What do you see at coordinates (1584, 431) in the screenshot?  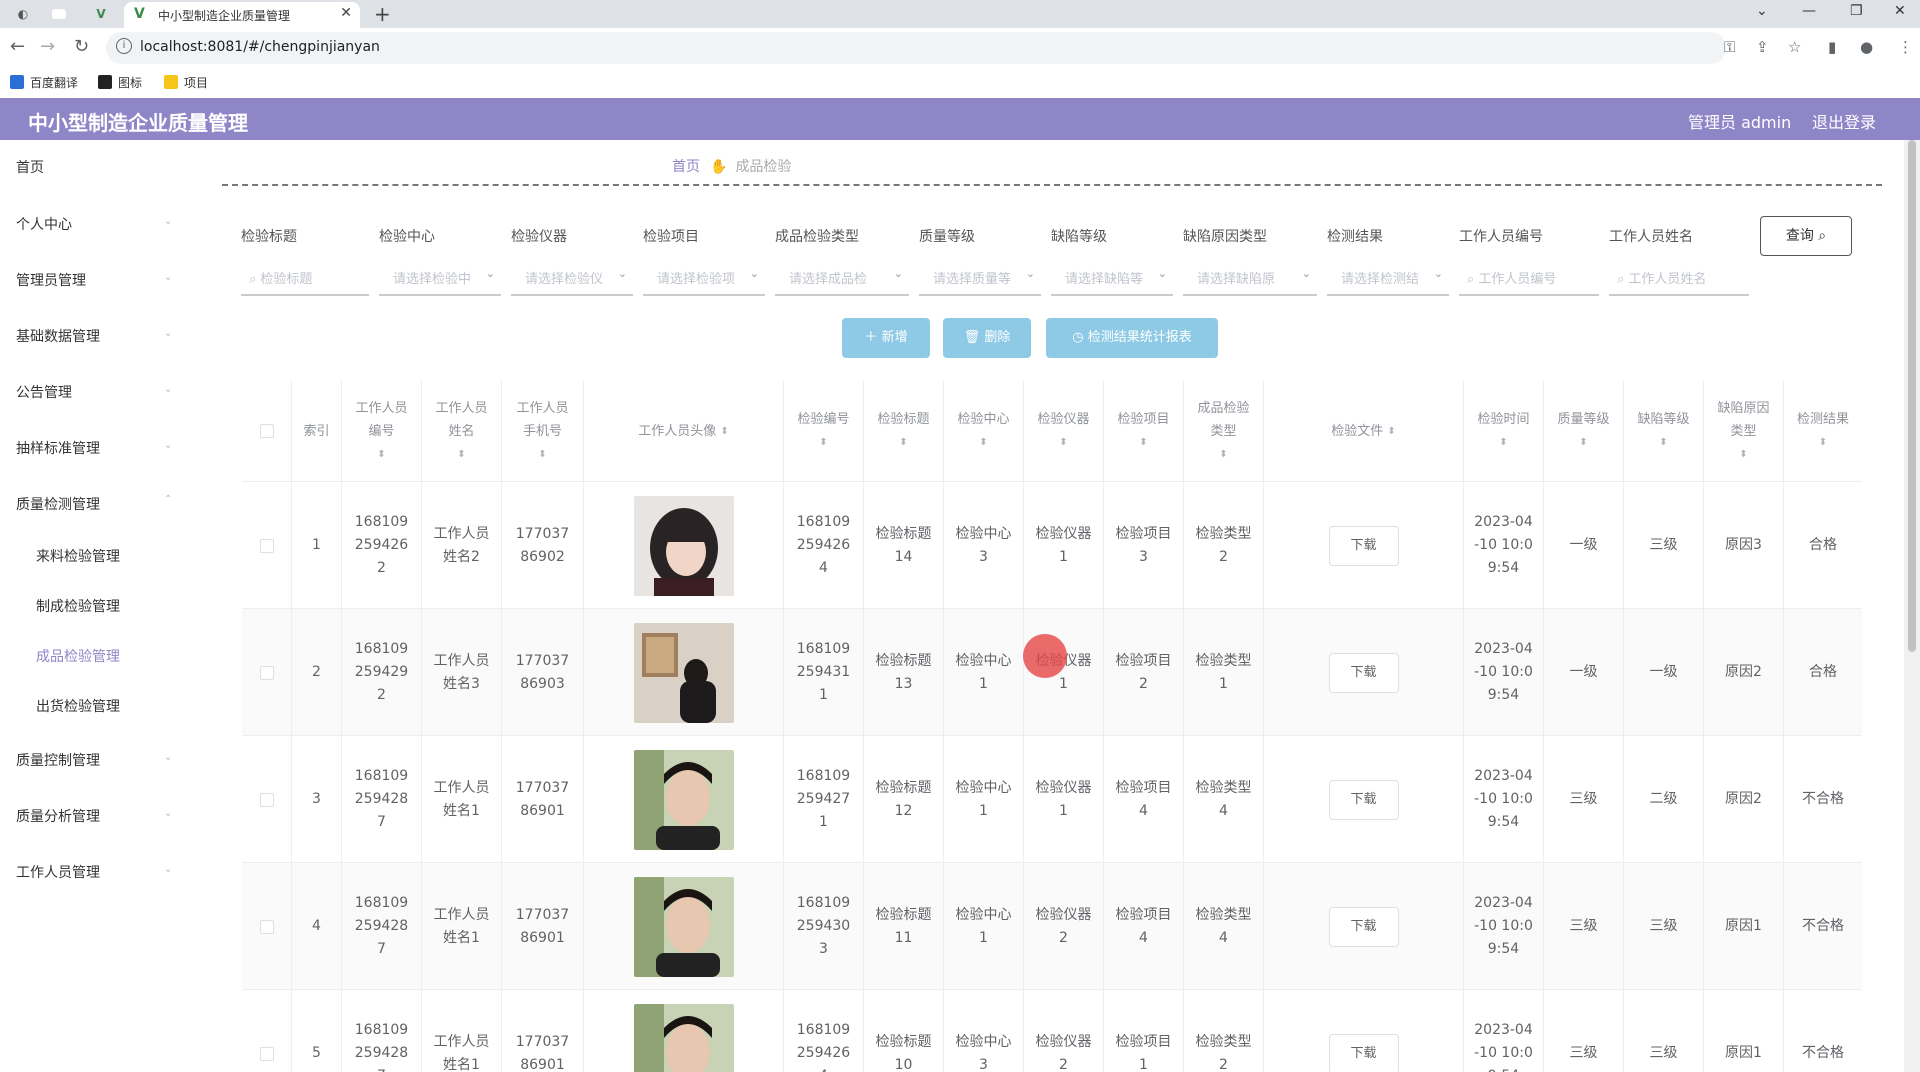 I see `header-quality: 质量等级 ⬍` at bounding box center [1584, 431].